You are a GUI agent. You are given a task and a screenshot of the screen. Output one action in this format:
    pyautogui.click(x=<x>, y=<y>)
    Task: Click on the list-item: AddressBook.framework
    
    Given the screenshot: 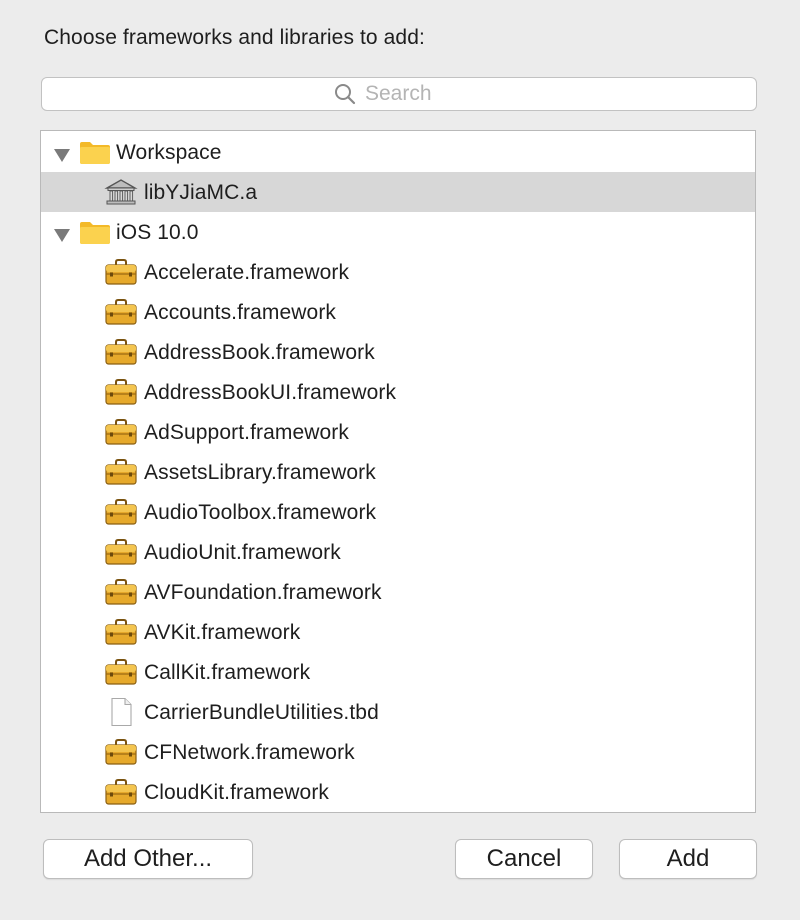 What is the action you would take?
    pyautogui.click(x=398, y=352)
    